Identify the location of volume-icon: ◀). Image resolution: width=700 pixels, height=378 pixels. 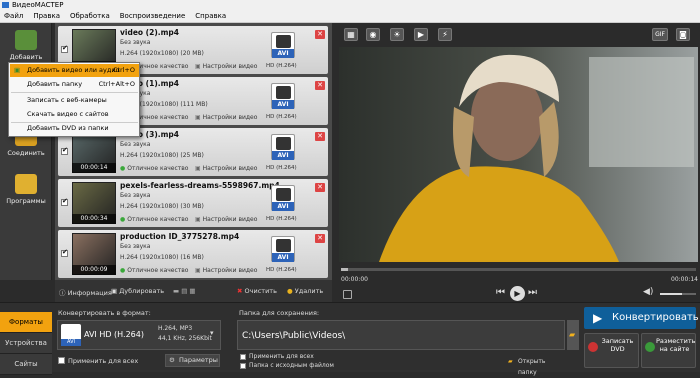
(648, 292).